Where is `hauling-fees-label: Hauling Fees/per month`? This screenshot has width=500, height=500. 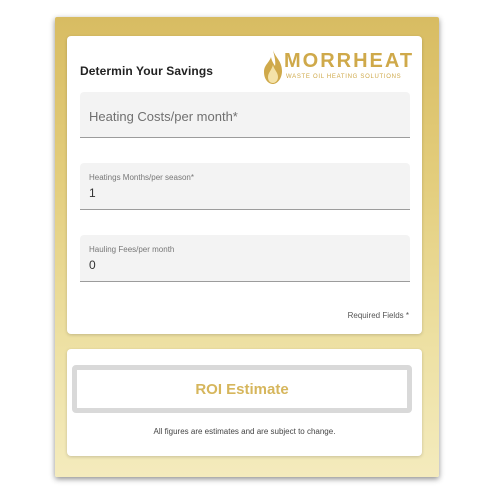
hauling-fees-label: Hauling Fees/per month is located at coordinates (132, 249).